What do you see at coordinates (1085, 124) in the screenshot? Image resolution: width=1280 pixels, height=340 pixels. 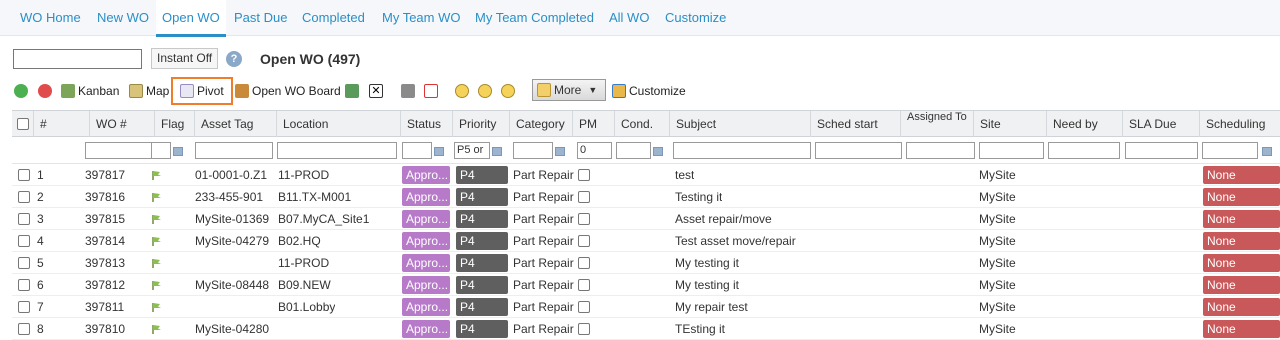 I see `col-need-by: Need by` at bounding box center [1085, 124].